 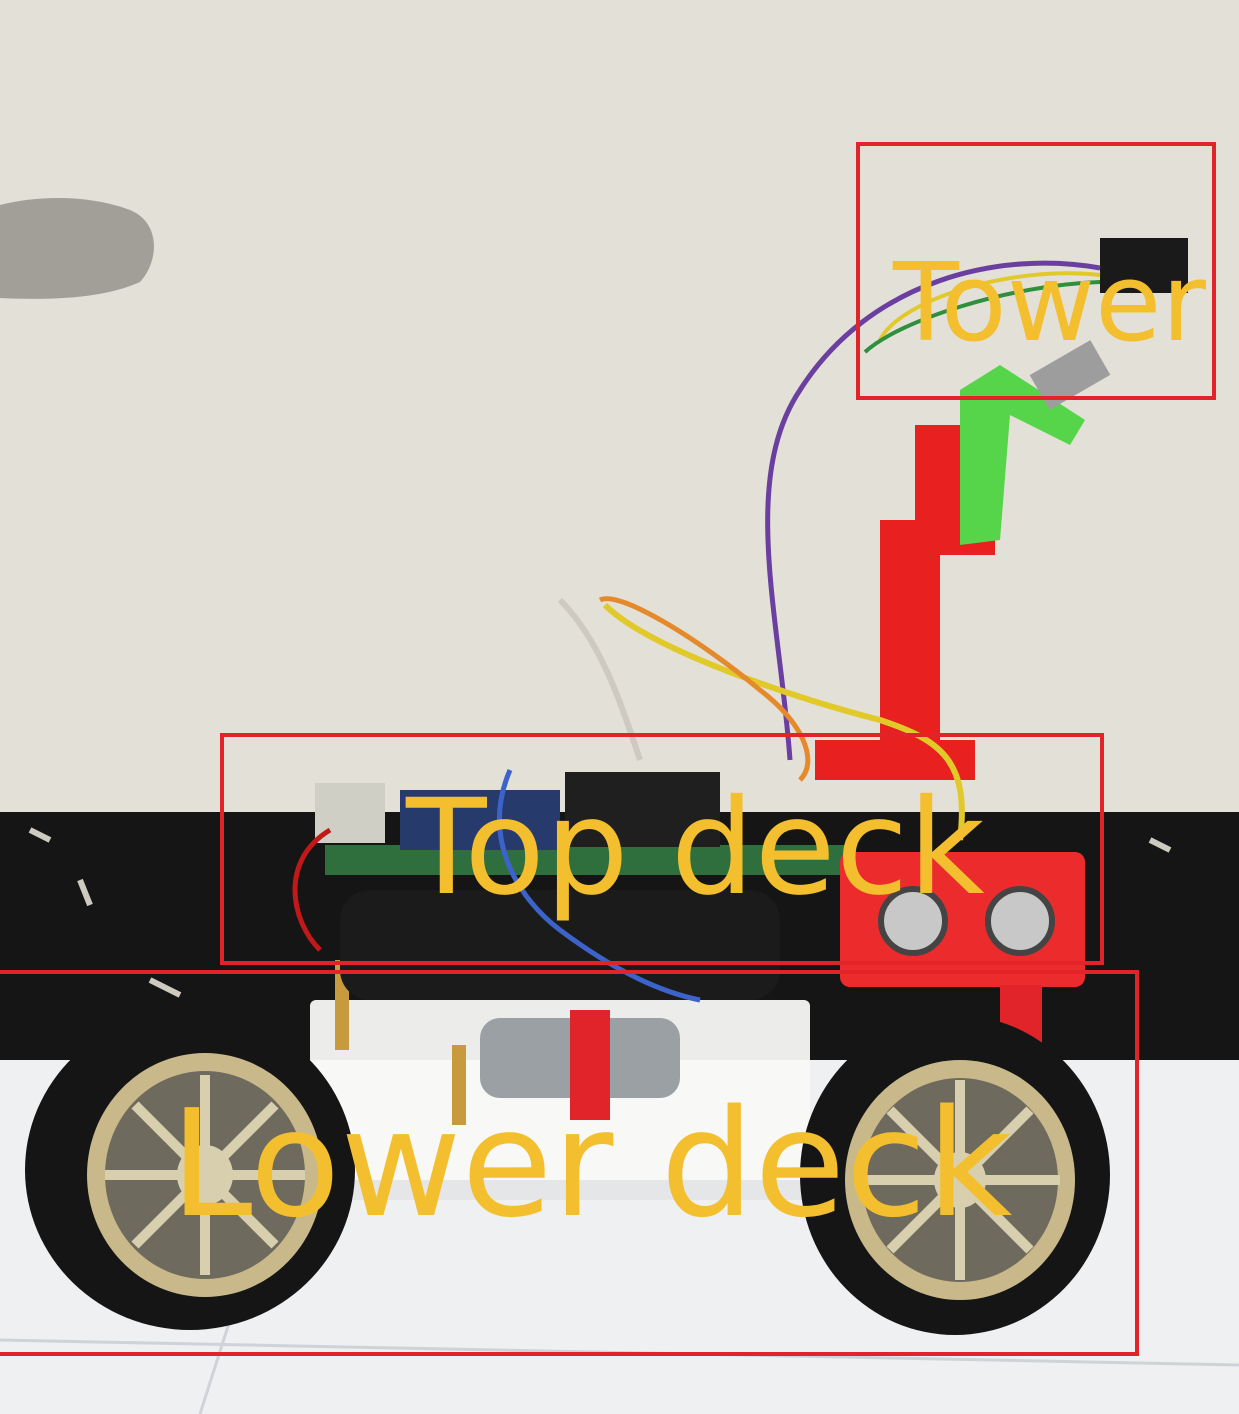 What do you see at coordinates (77, 248) in the screenshot?
I see `wall-chipped-patch` at bounding box center [77, 248].